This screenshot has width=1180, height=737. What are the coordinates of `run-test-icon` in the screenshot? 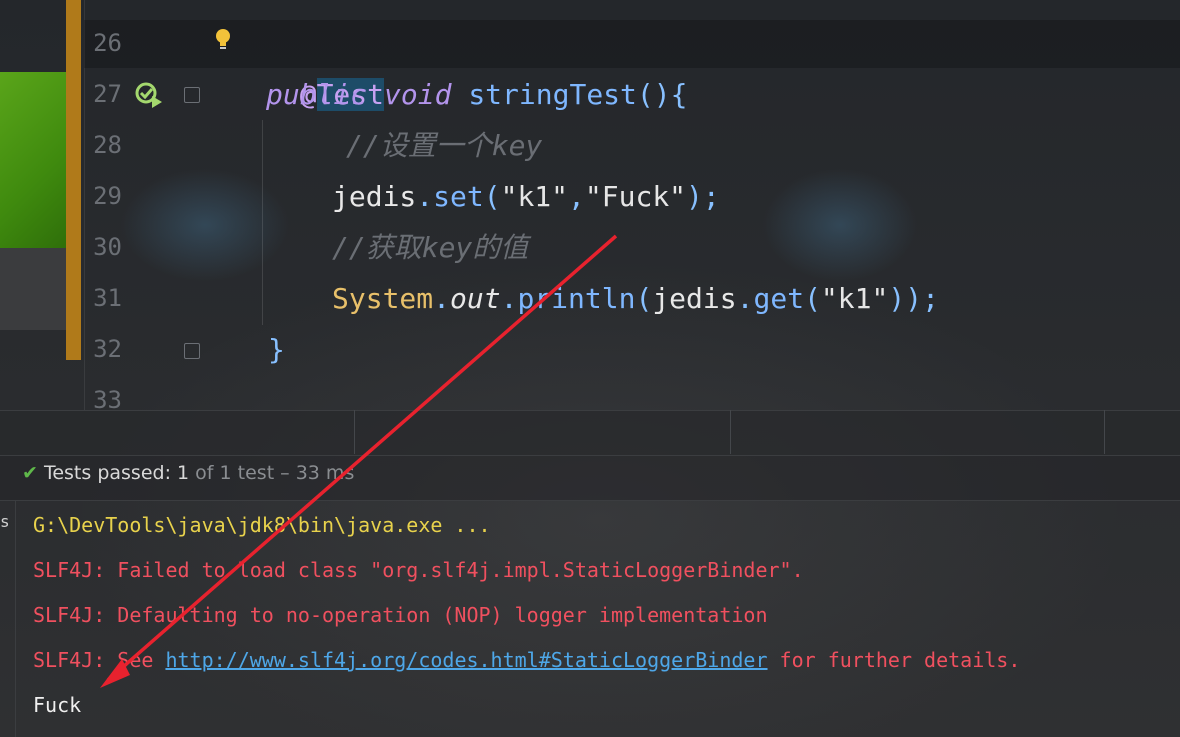 It's located at (149, 95).